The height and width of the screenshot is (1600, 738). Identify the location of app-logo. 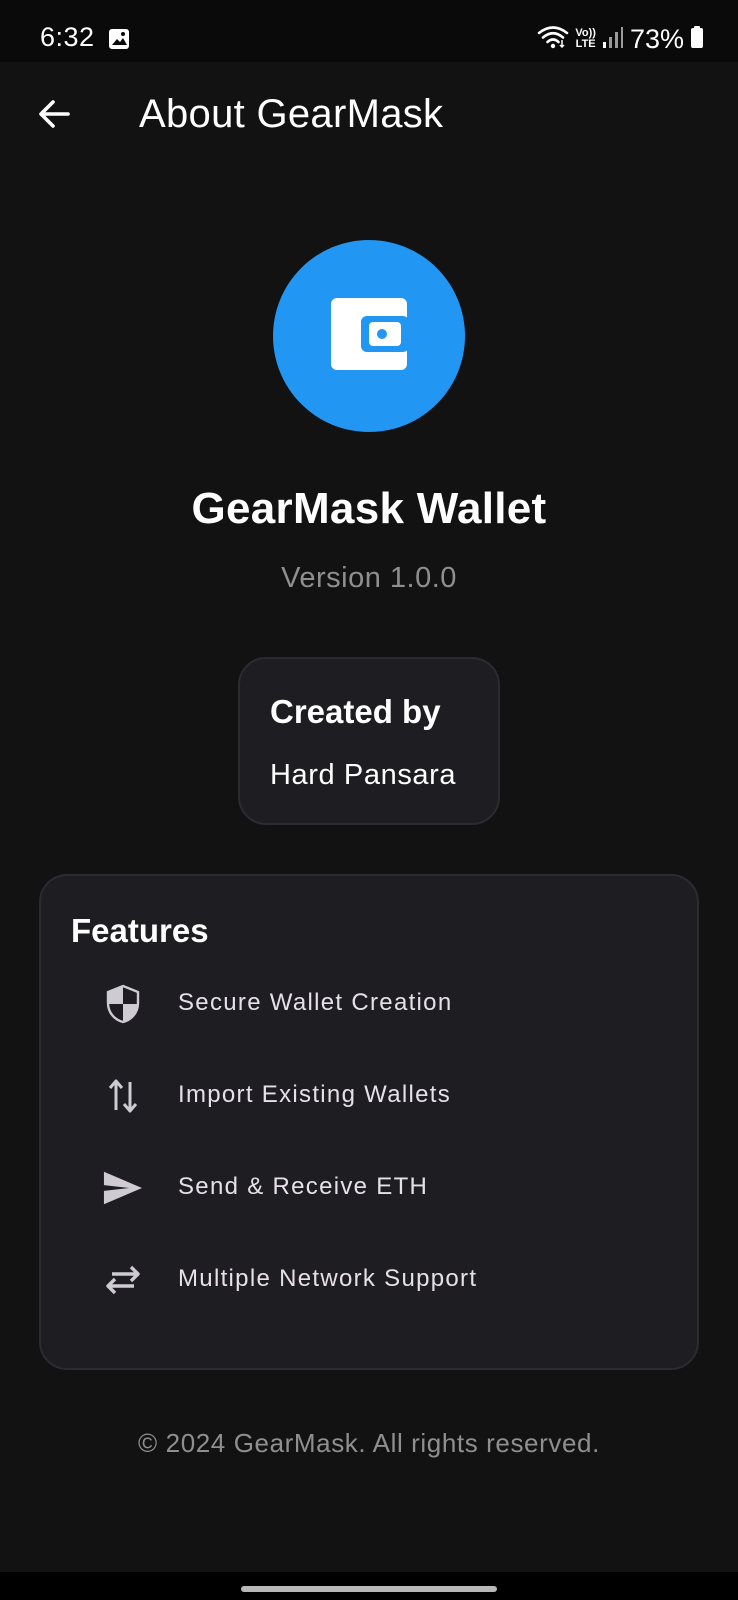
(369, 336).